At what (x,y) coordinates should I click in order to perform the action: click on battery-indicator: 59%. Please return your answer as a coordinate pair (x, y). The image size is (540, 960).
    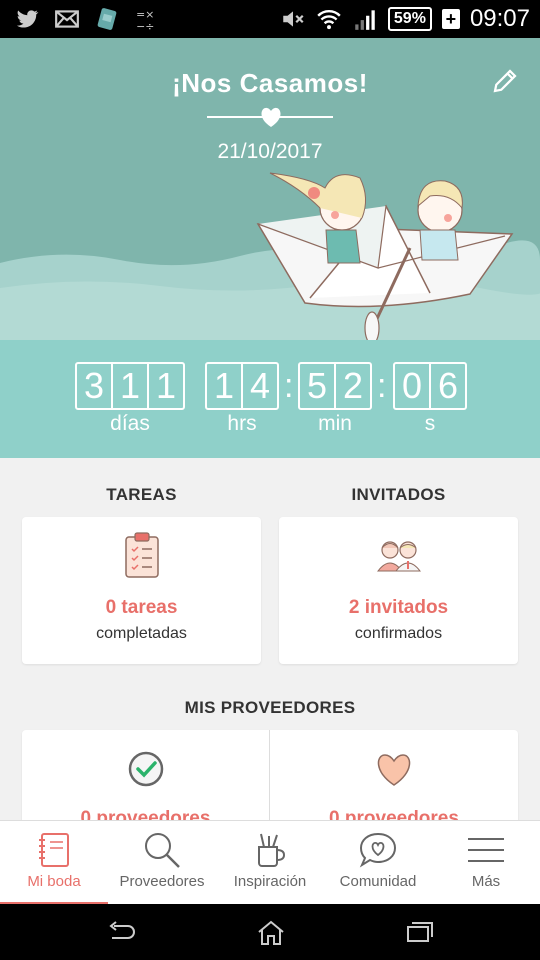
    Looking at the image, I should click on (409, 19).